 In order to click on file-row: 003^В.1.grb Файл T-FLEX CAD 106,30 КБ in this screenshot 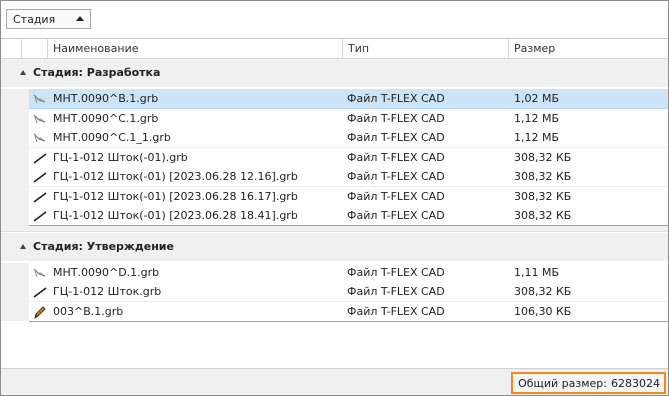, I will do `click(348, 311)`.